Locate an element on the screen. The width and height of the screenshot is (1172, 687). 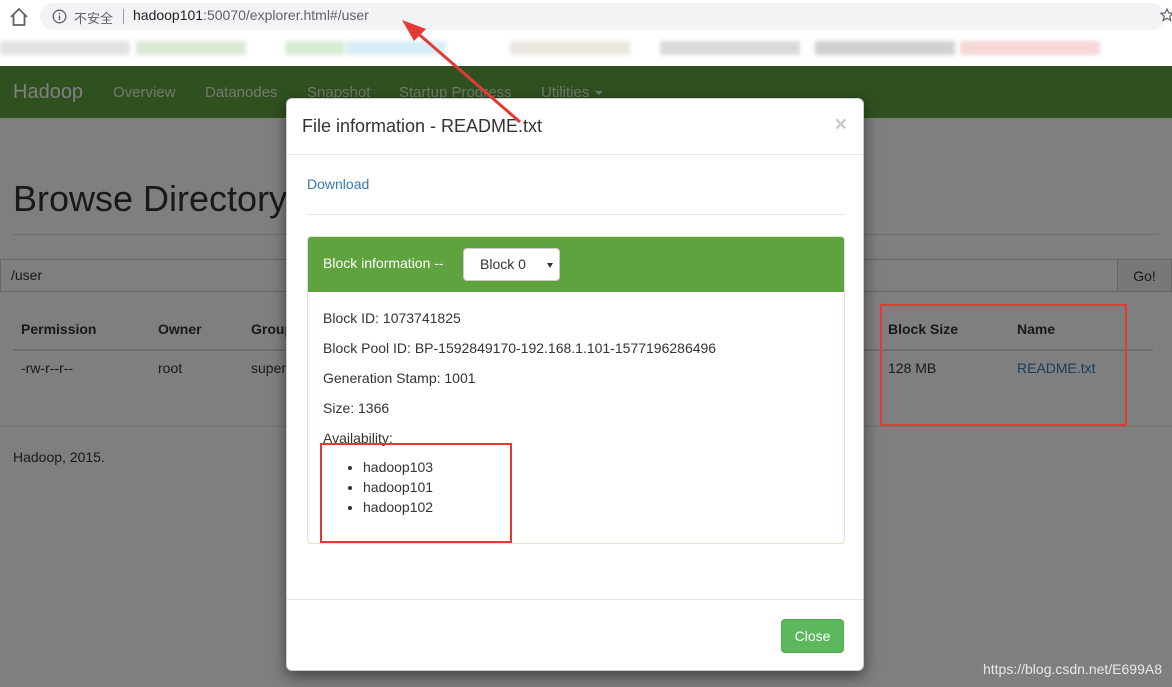
address-bar: 不安全 hadoop101:50070/explorer.html#/user is located at coordinates (602, 16).